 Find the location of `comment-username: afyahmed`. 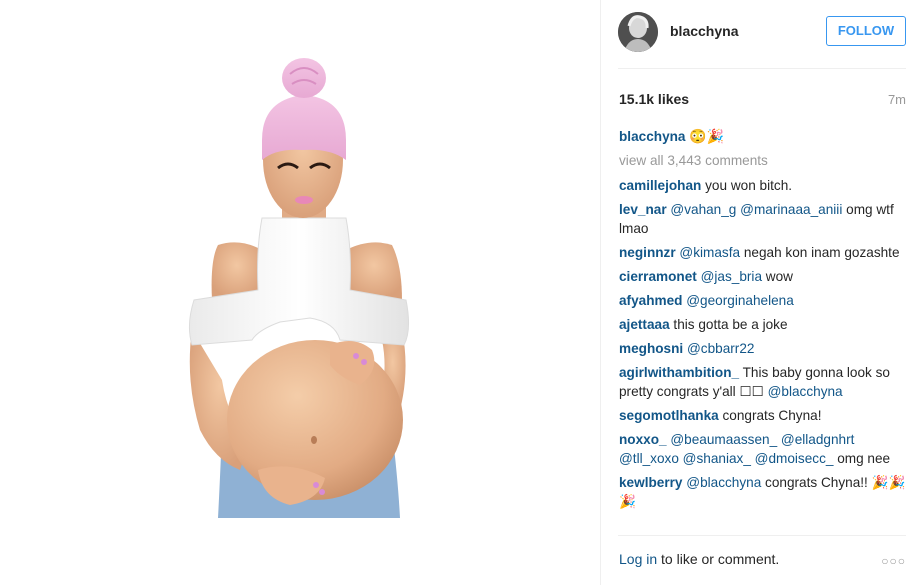

comment-username: afyahmed is located at coordinates (650, 300).